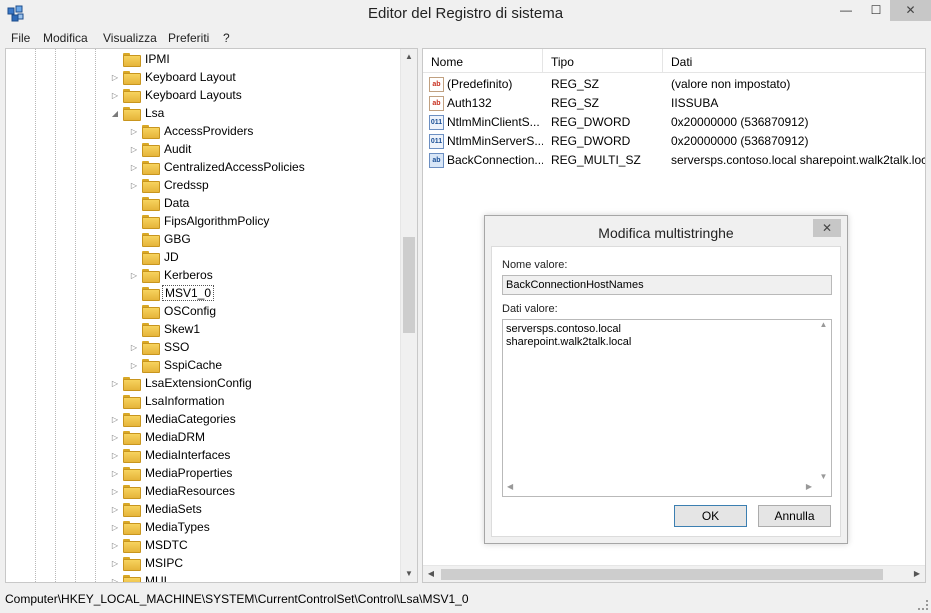  Describe the element at coordinates (173, 491) in the screenshot. I see `tree-node: ▷ MediaResources` at that location.